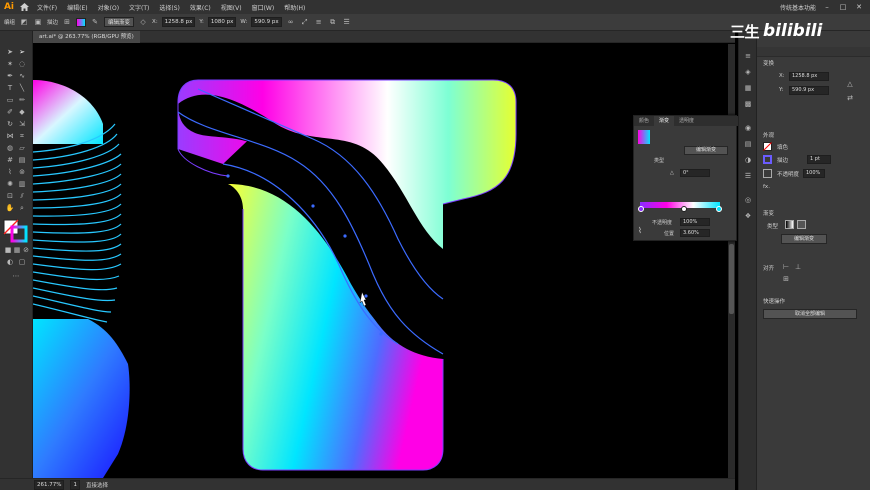  I want to click on stroke-weight-field: 1 pt, so click(819, 159).